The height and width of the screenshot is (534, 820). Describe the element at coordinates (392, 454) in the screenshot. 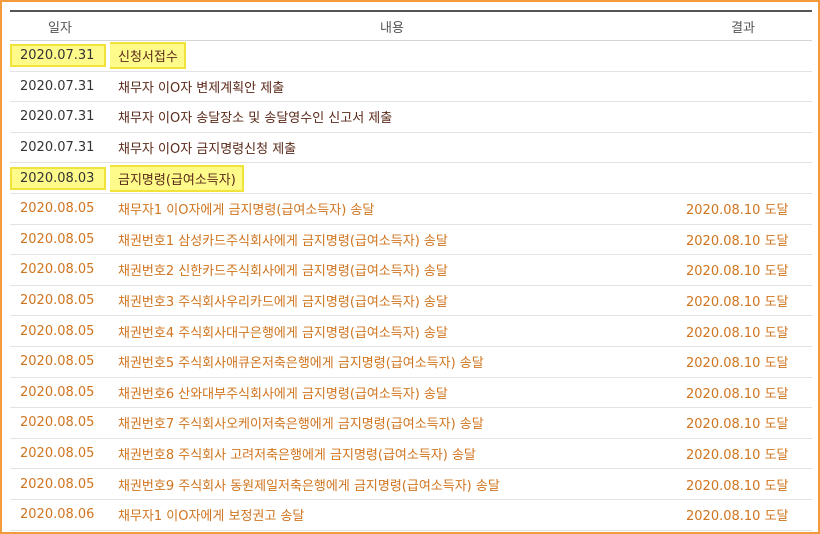

I see `row-content: 채권번호8 주식회사 고려저축은행에게 금지명령(급여소득자) 송달` at that location.